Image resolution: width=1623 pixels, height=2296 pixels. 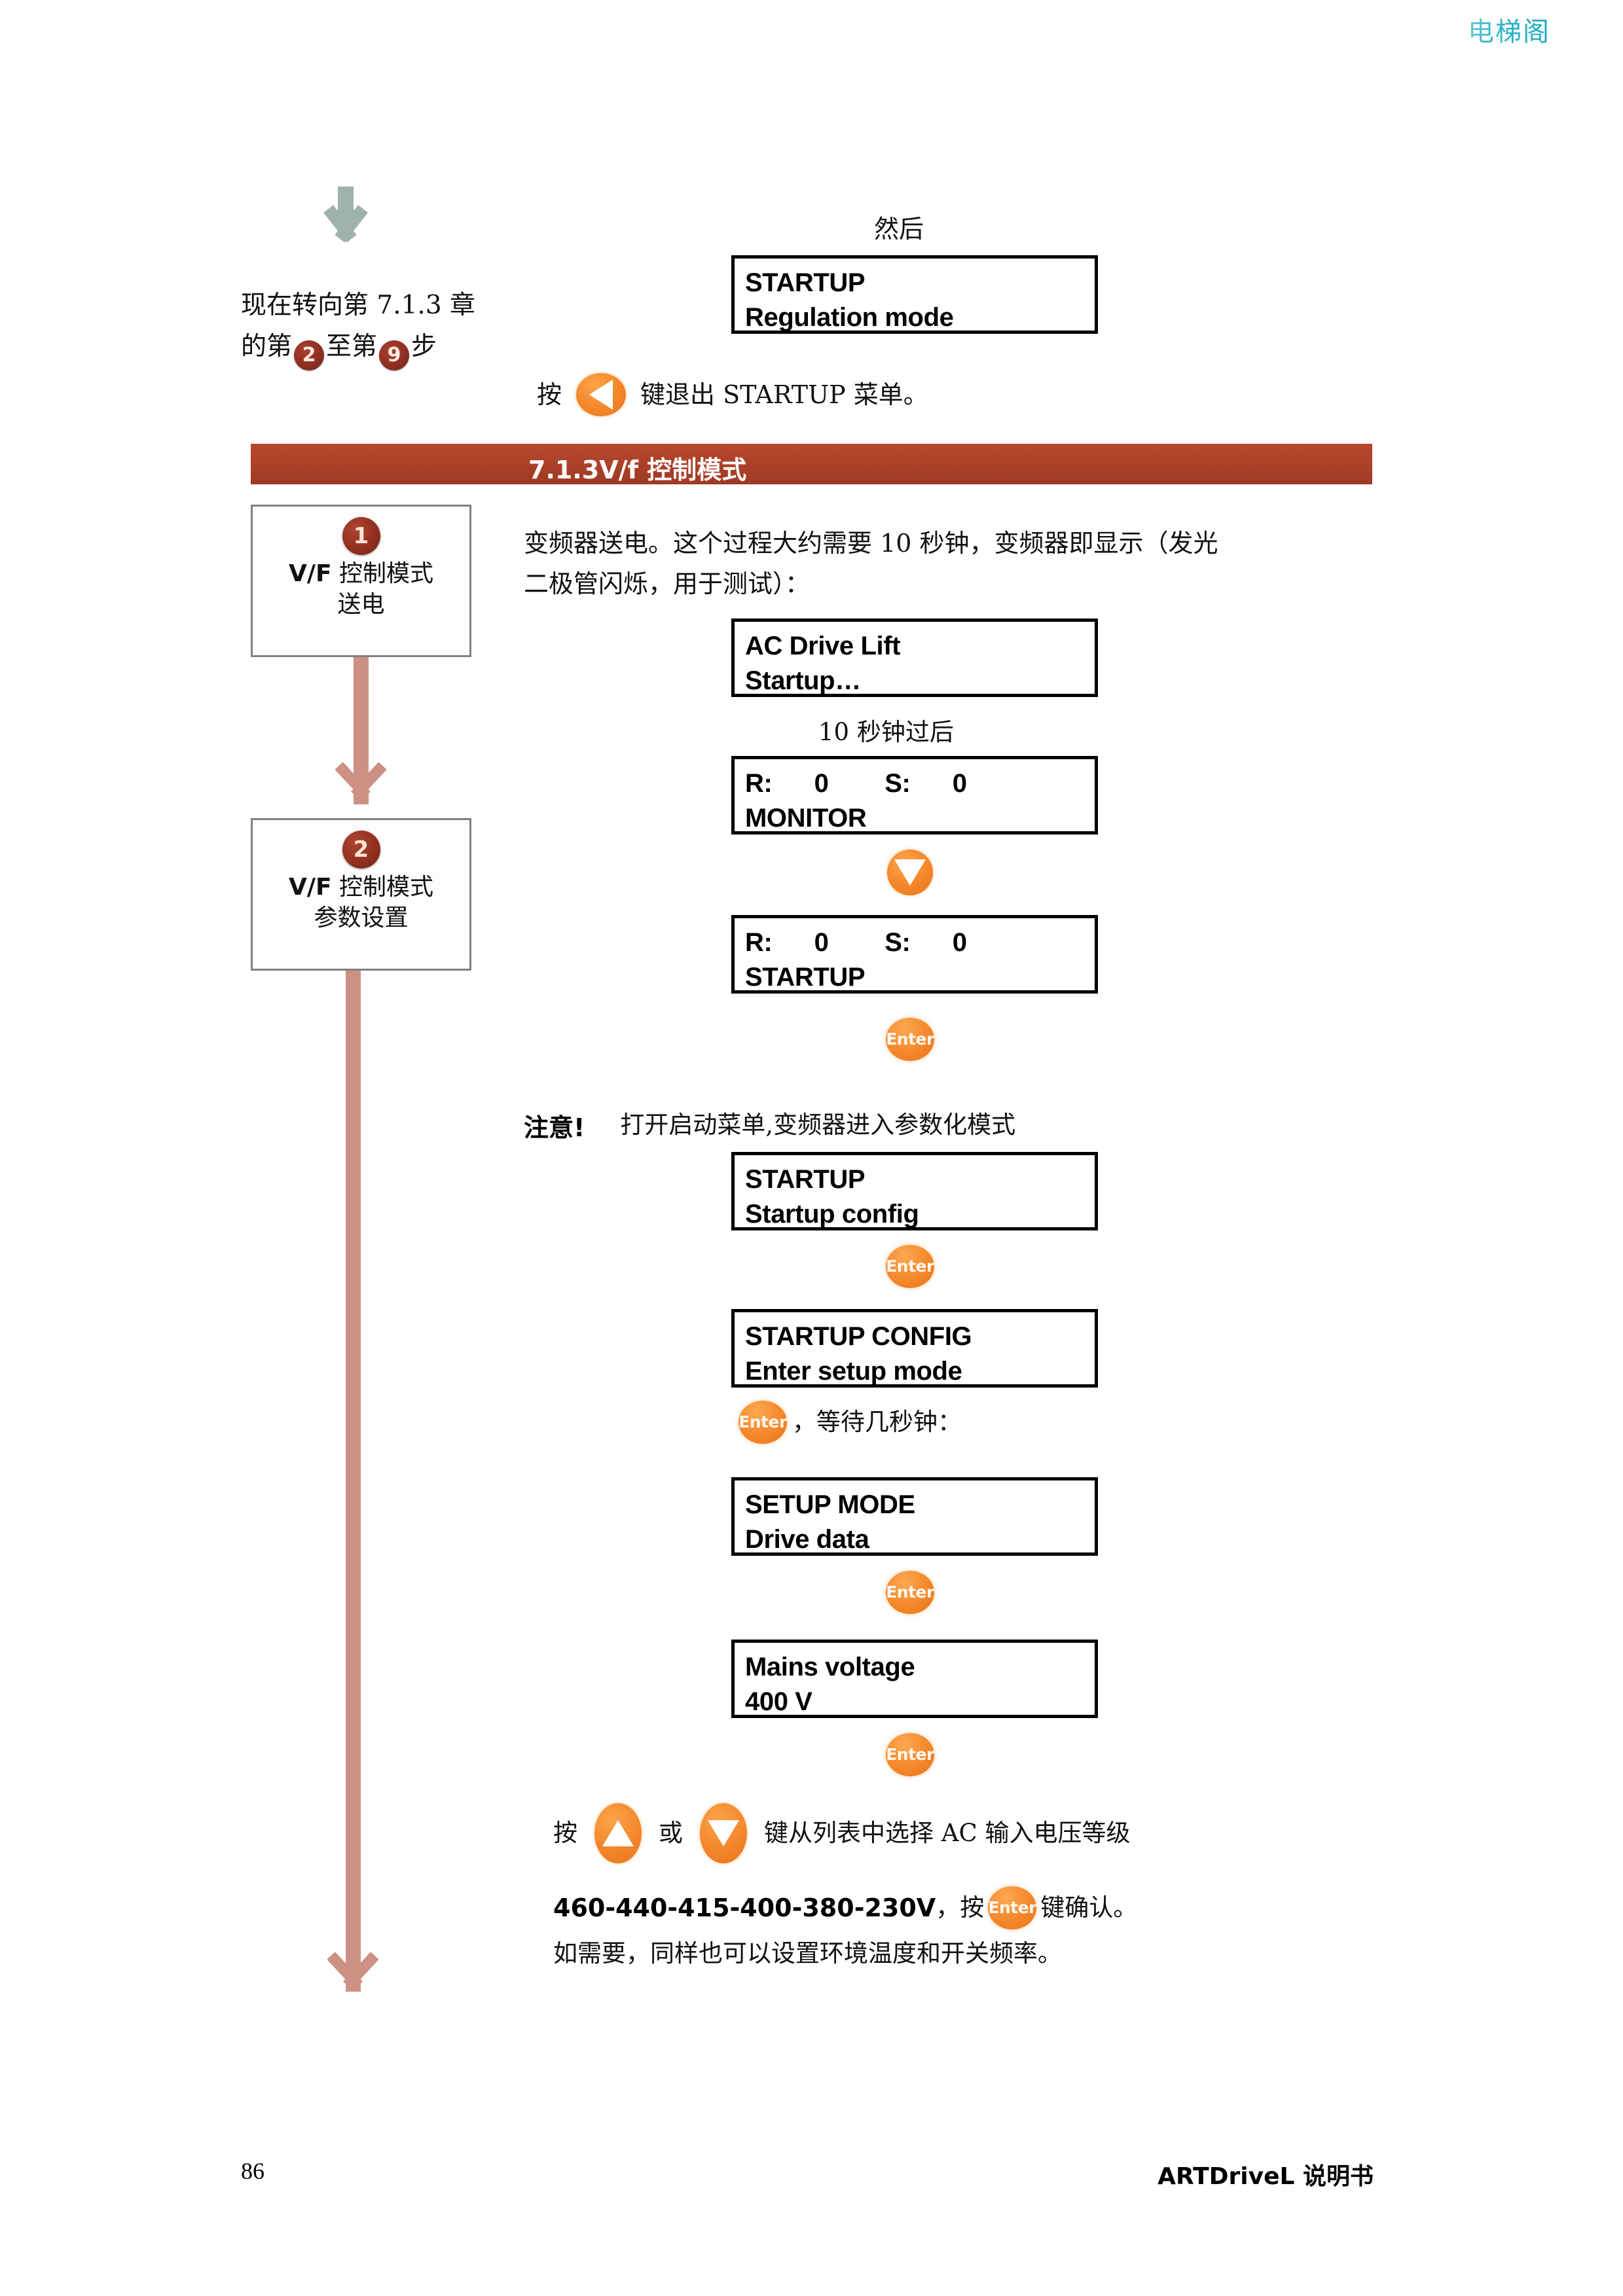 What do you see at coordinates (352, 347) in the screenshot?
I see `goto-note-line2-b: 至第` at bounding box center [352, 347].